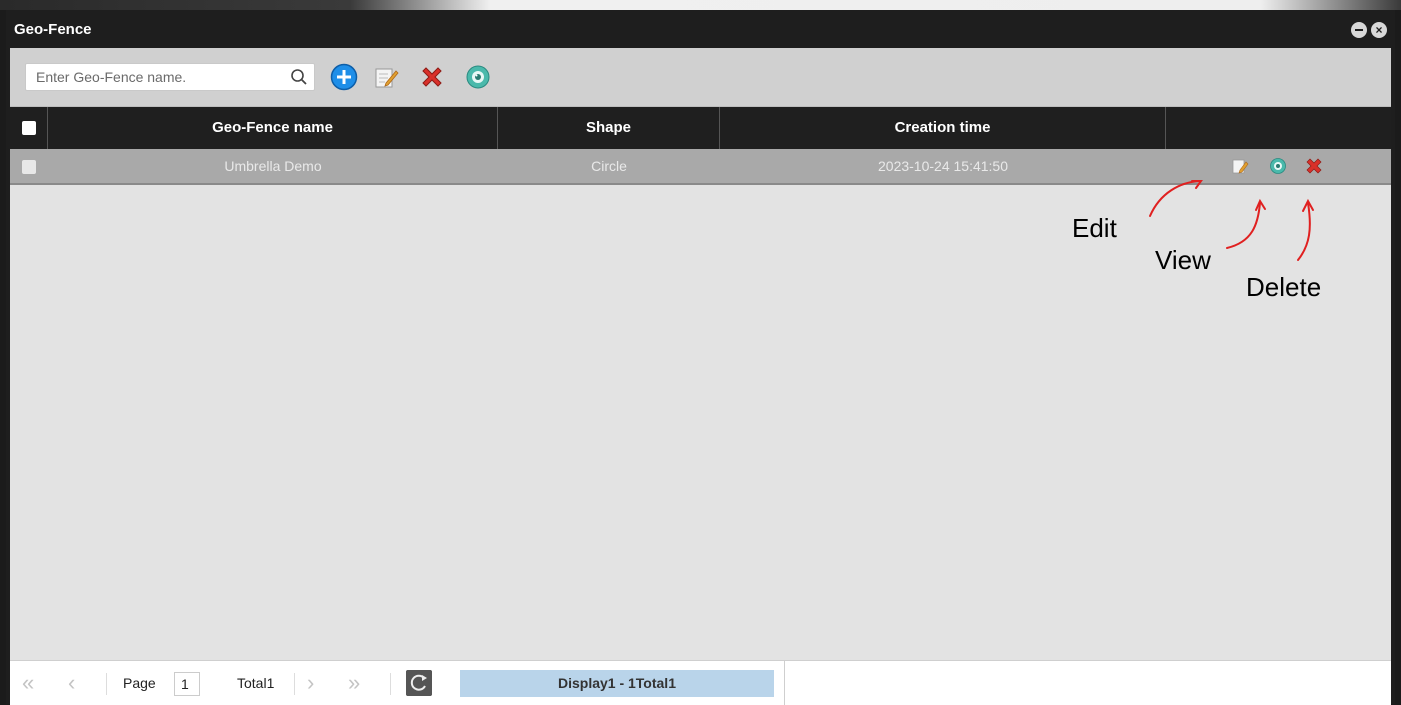 The width and height of the screenshot is (1401, 705). What do you see at coordinates (1304, 231) in the screenshot?
I see `delete-arrow` at bounding box center [1304, 231].